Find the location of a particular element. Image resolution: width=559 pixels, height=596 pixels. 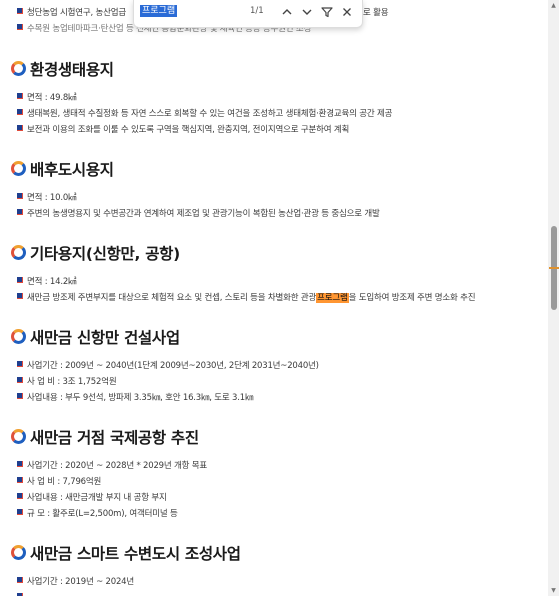

list-item: 사 업 비 : 3조 1,752억원 is located at coordinates (67, 382).